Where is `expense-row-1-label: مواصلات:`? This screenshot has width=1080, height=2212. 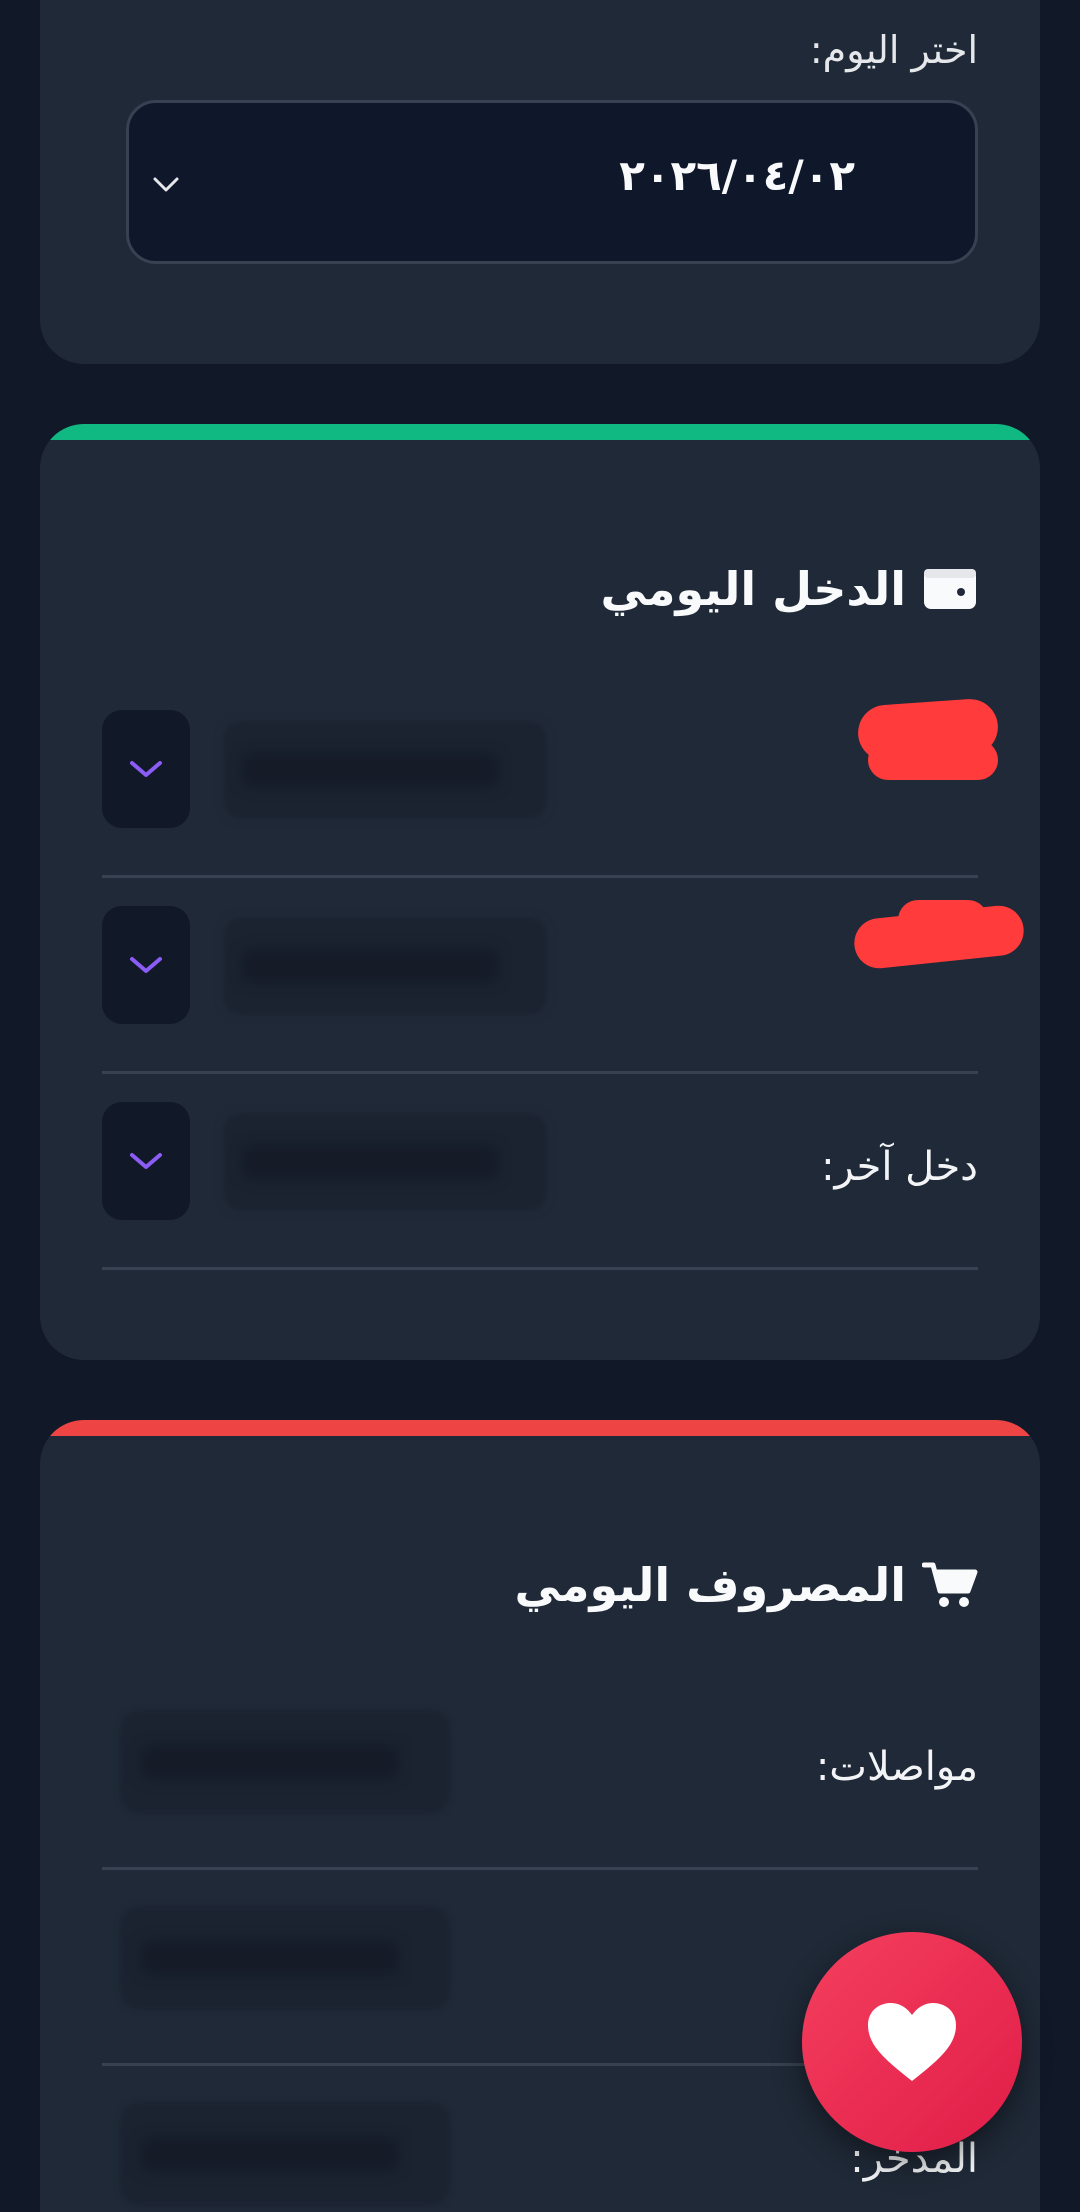
expense-row-1-label: مواصلات: is located at coordinates (896, 1767).